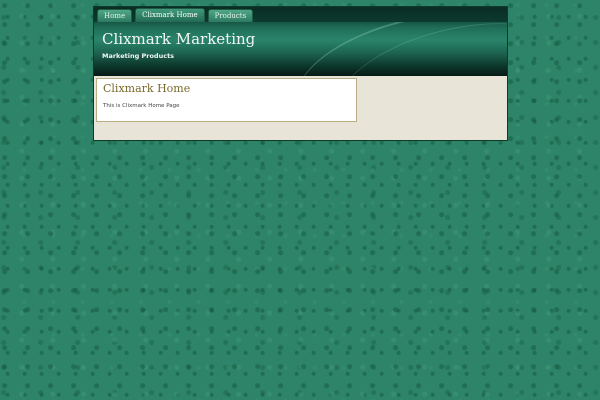 This screenshot has height=400, width=600. What do you see at coordinates (141, 106) in the screenshot?
I see `page-body-text: This is Clixmark Home Page` at bounding box center [141, 106].